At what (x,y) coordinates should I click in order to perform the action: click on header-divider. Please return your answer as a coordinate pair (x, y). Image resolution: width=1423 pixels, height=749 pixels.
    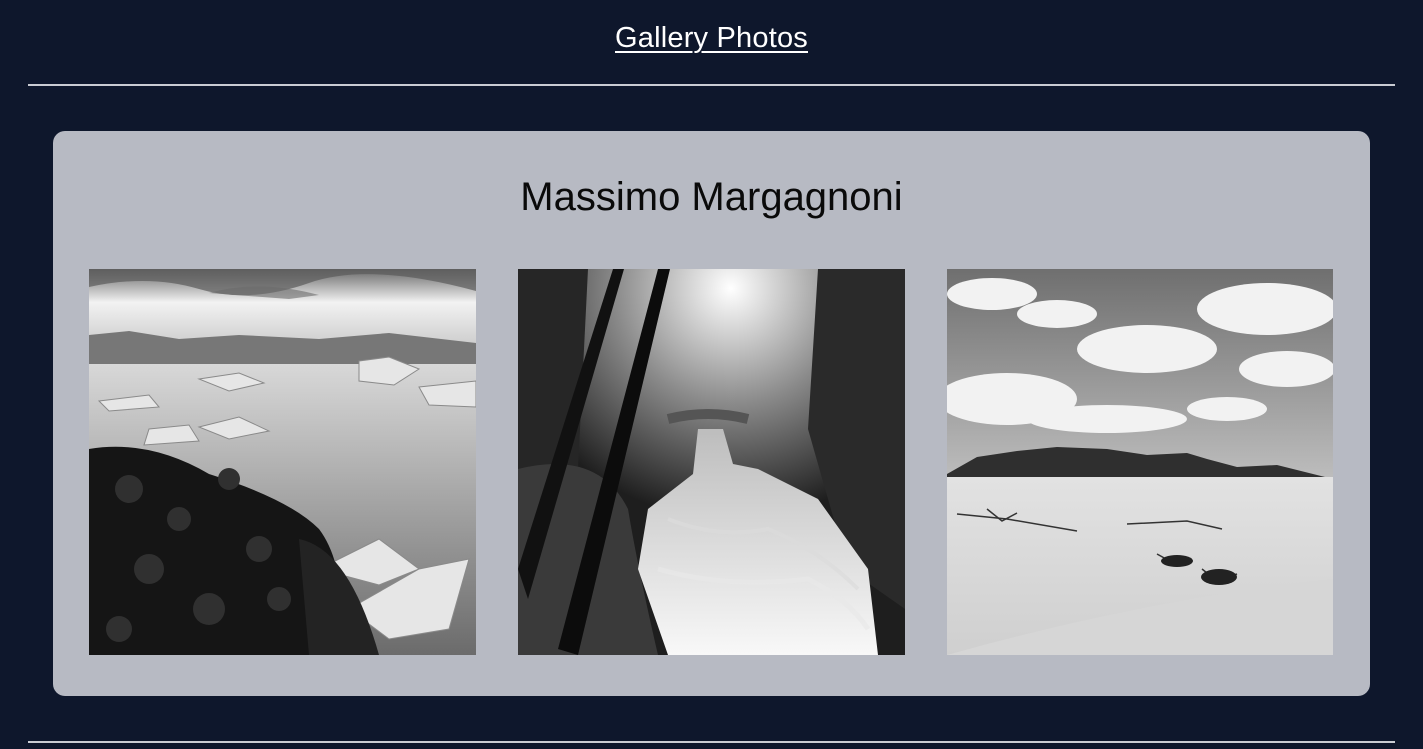
    Looking at the image, I should click on (711, 85).